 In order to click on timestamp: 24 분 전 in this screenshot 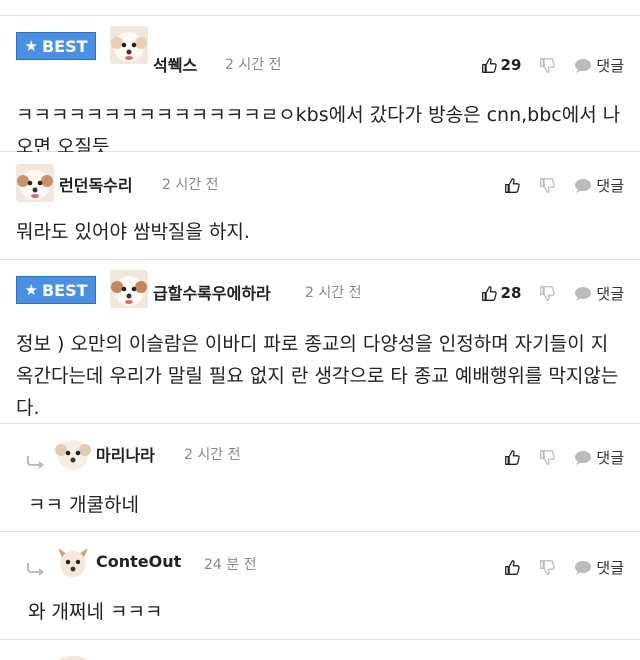, I will do `click(230, 565)`.